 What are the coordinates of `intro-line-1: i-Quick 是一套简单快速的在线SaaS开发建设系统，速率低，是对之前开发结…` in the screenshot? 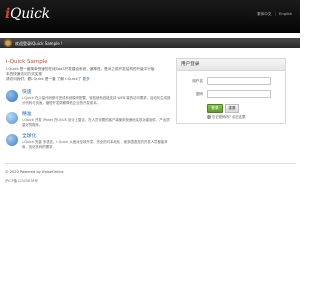 It's located at (80, 72).